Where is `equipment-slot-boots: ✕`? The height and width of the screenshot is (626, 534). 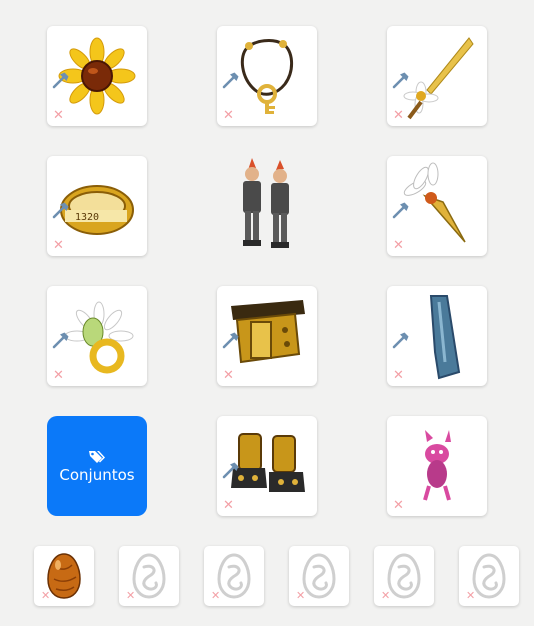 equipment-slot-boots: ✕ is located at coordinates (267, 466).